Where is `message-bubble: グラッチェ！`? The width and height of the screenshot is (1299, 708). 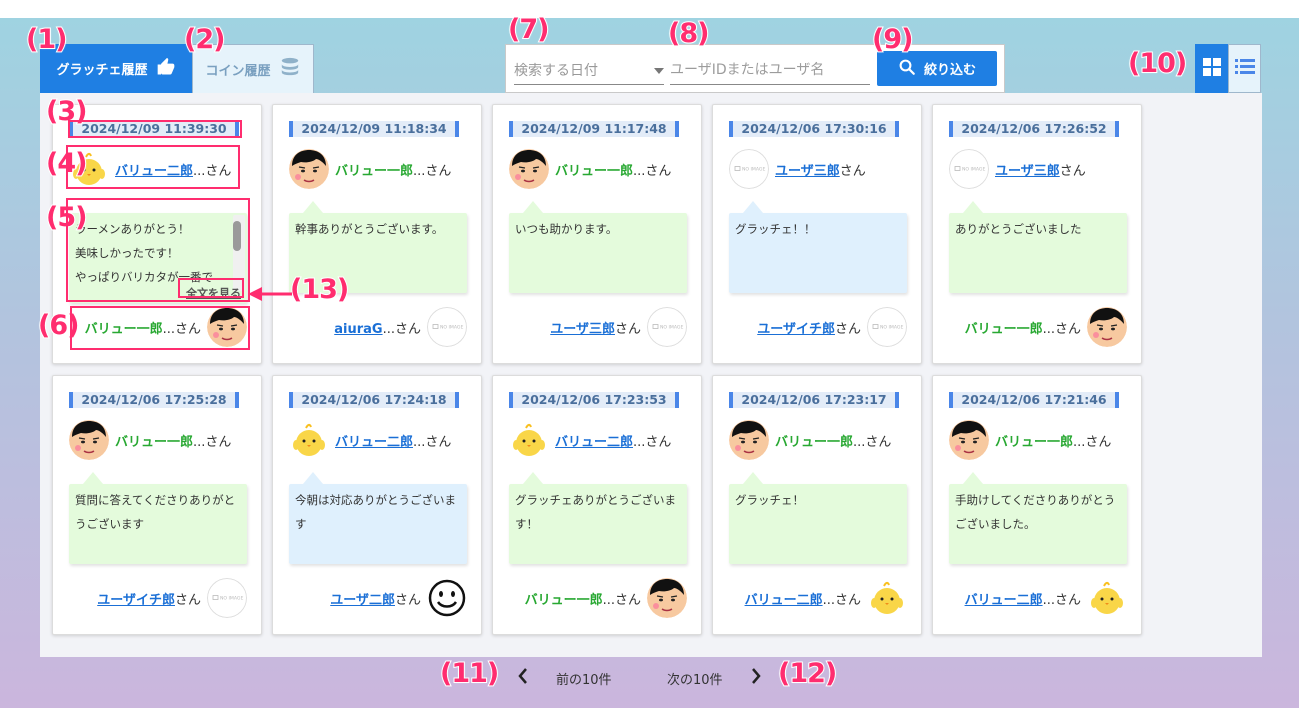
message-bubble: グラッチェ！ is located at coordinates (818, 518).